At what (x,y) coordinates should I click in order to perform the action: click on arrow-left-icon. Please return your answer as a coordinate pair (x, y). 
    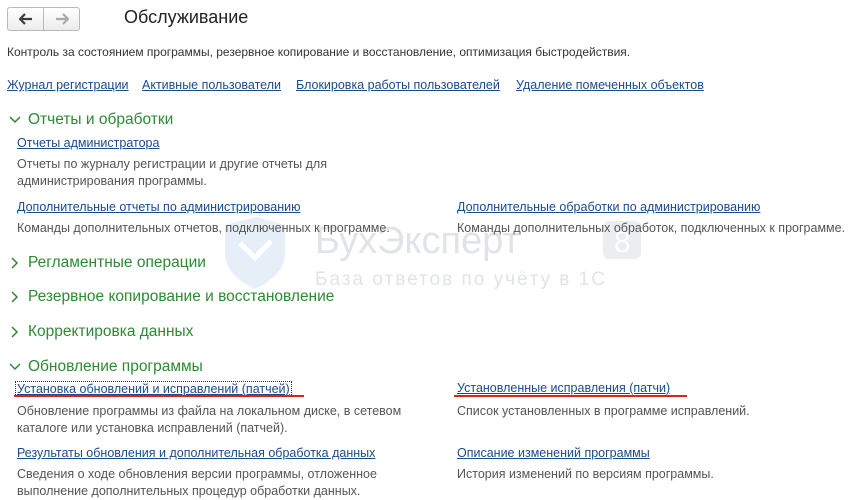
    Looking at the image, I should click on (25, 19).